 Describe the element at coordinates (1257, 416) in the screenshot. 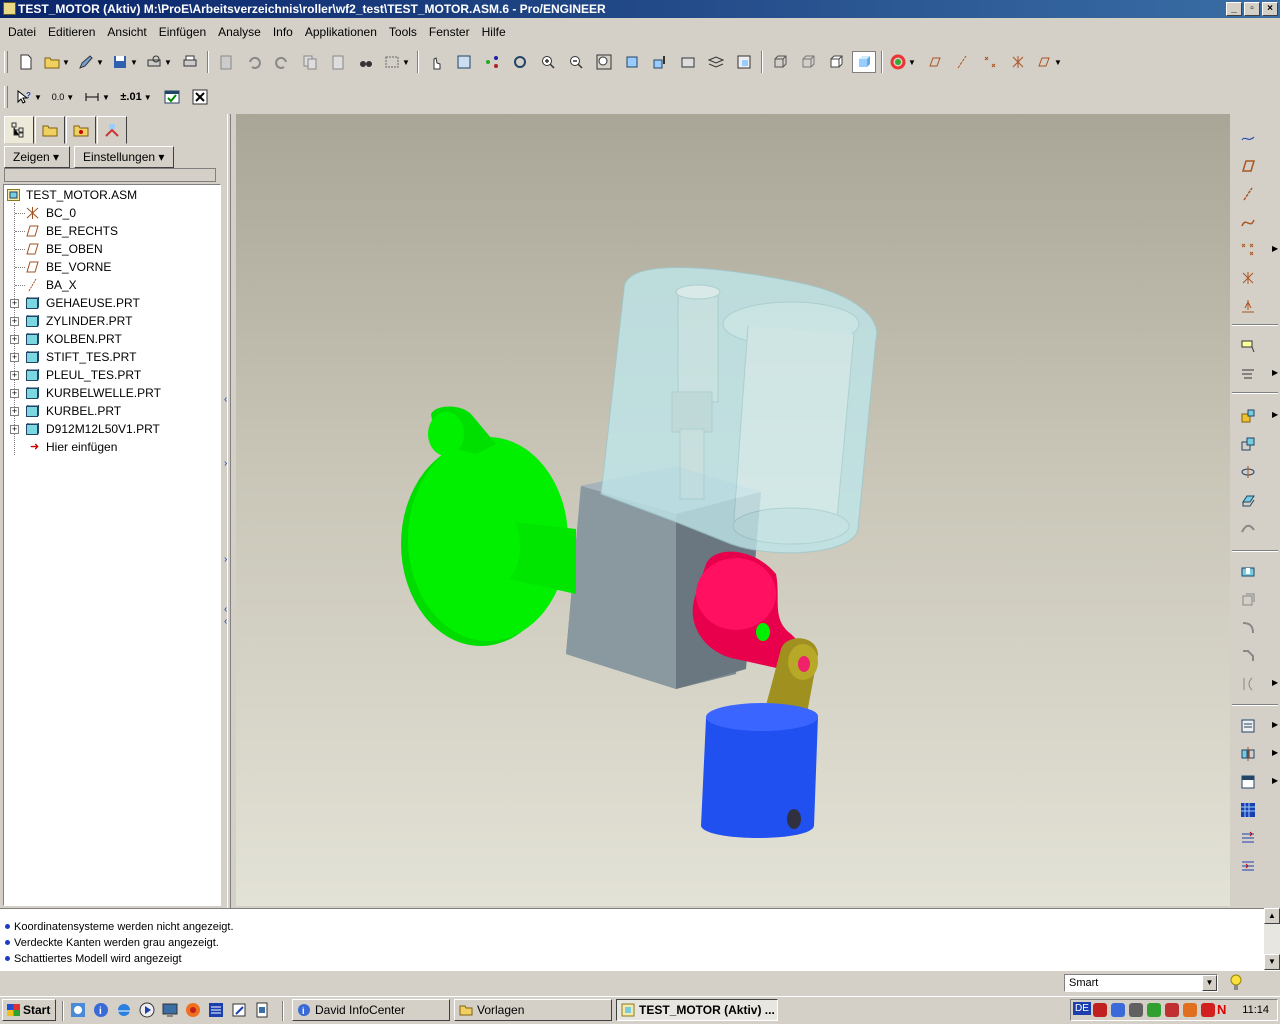

I see `add-component-button: ▶` at that location.